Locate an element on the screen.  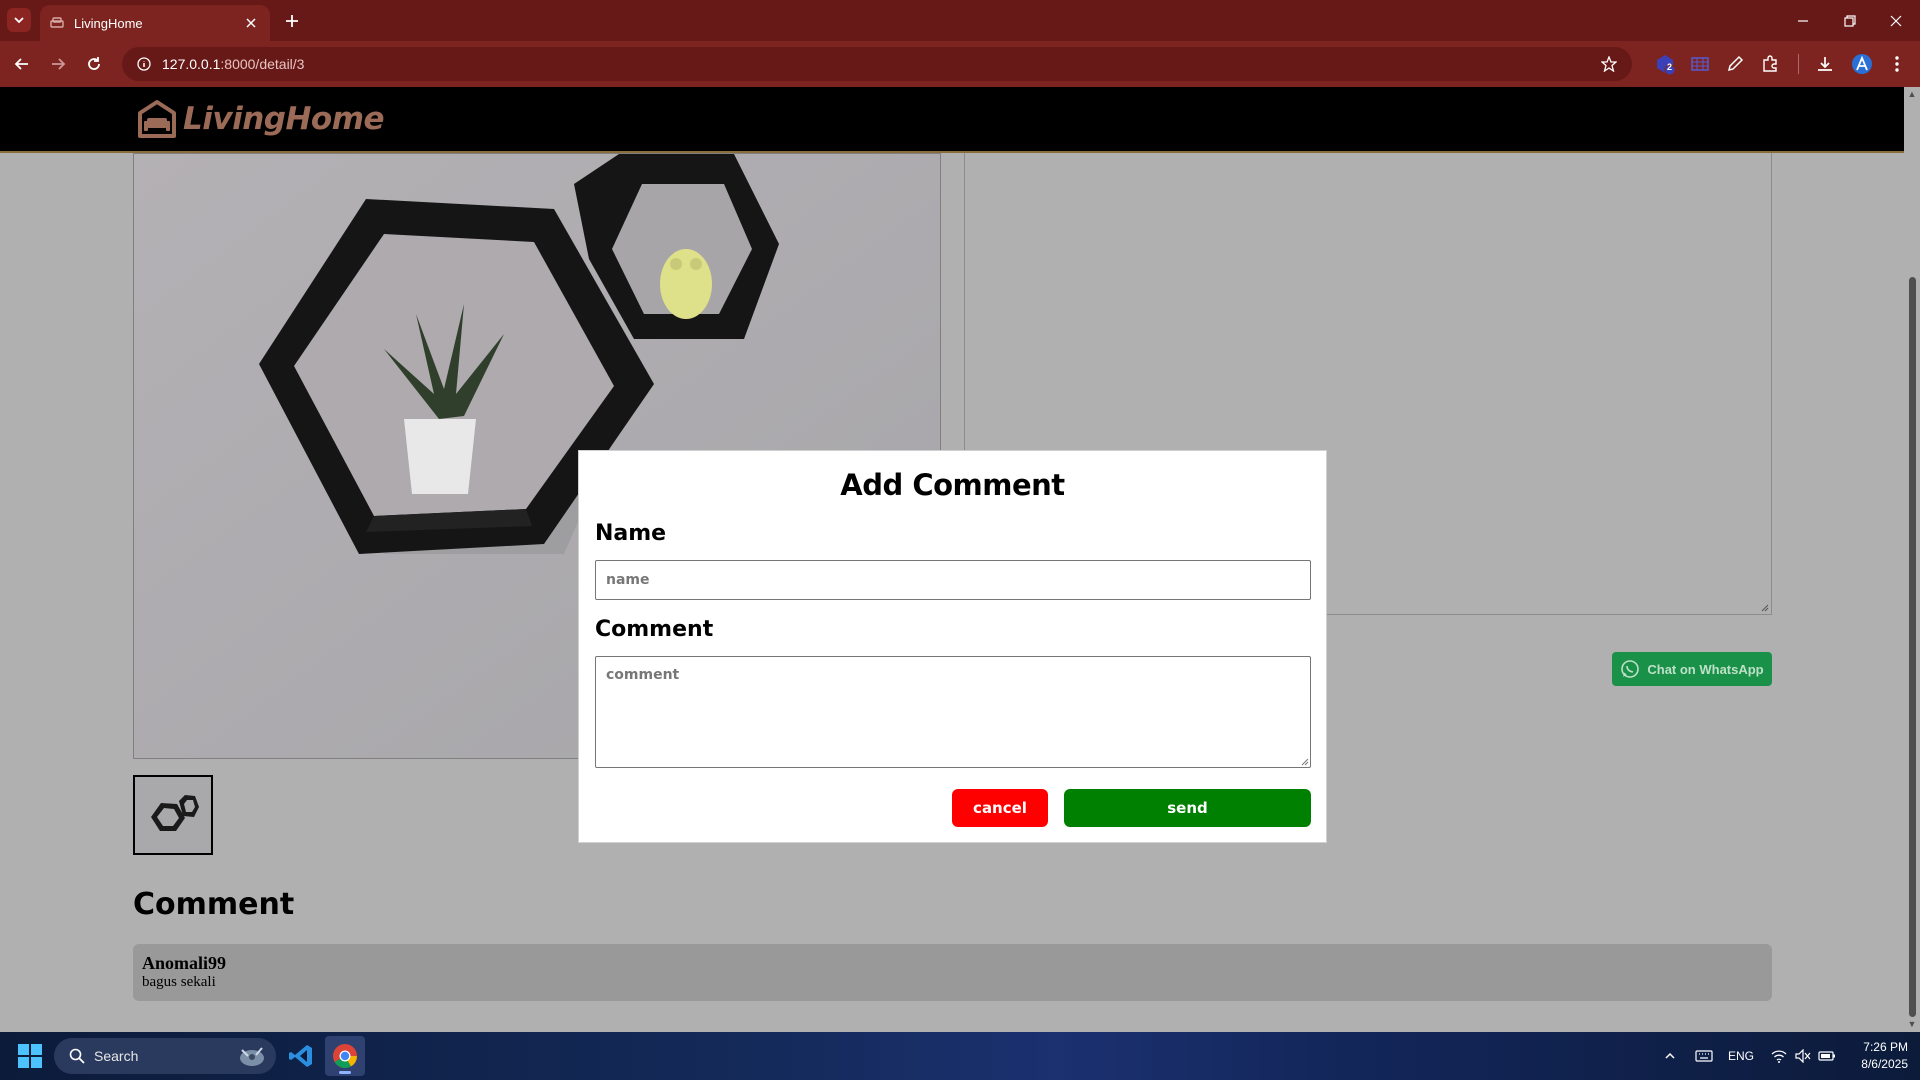
url-host: 127.0.0.1 is located at coordinates (191, 64).